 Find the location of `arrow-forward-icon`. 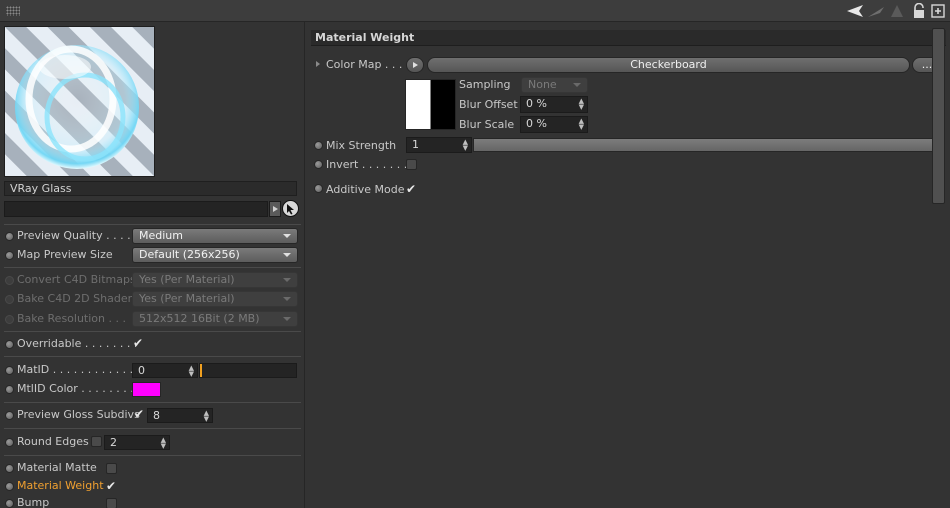

arrow-forward-icon is located at coordinates (876, 11).